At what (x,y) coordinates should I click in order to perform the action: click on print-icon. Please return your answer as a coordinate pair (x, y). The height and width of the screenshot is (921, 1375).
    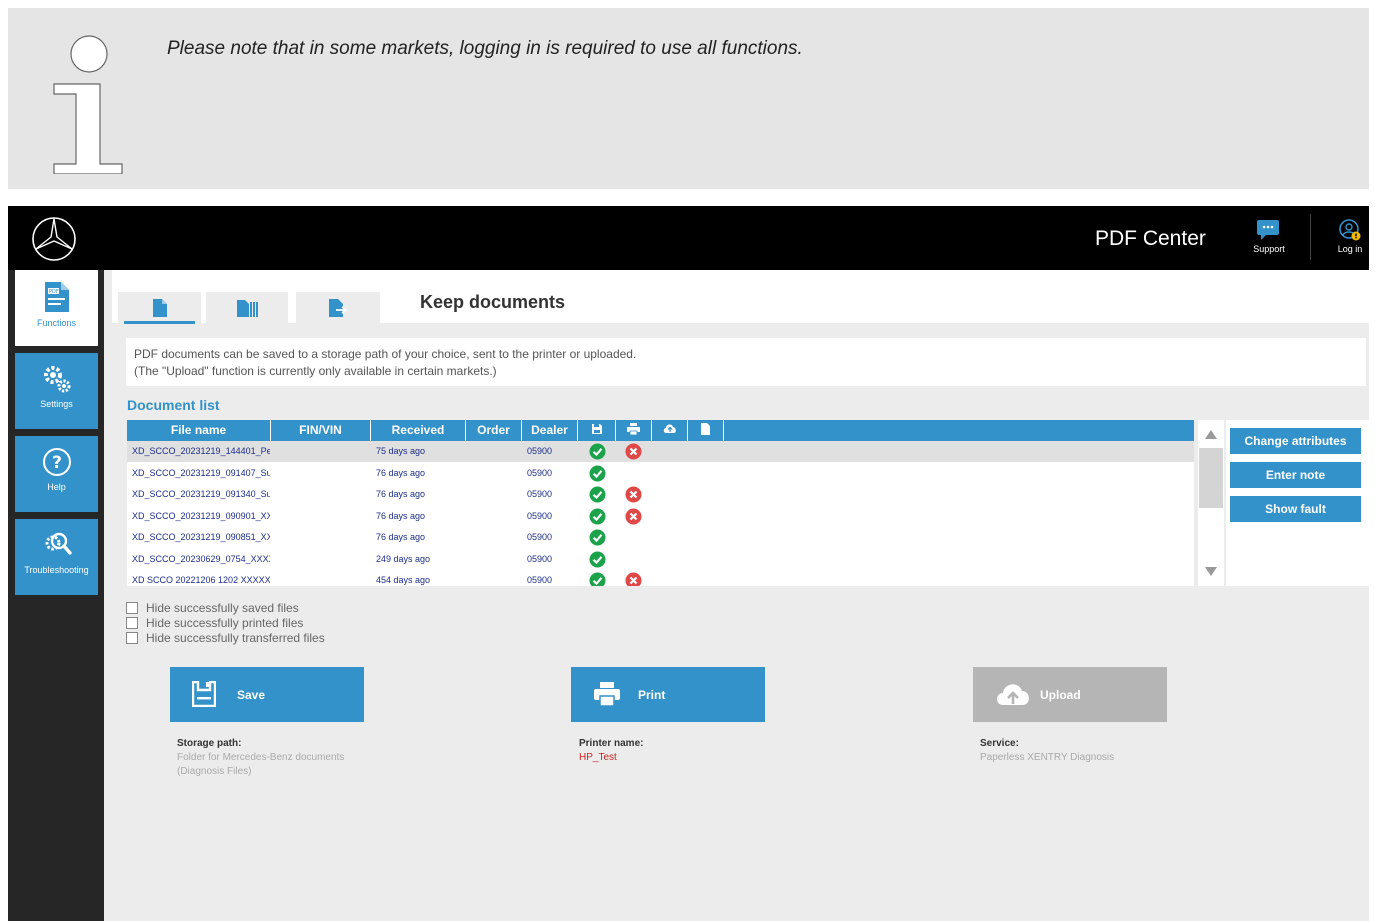
    Looking at the image, I should click on (607, 694).